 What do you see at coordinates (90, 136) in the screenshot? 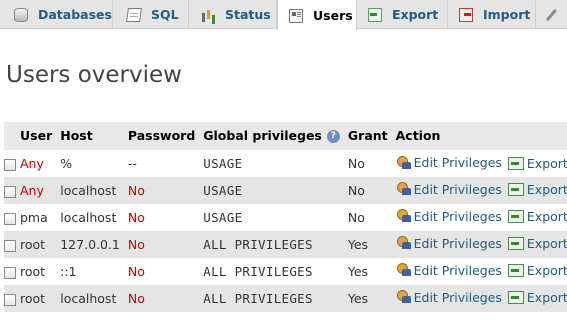
I see `header-host: Host` at bounding box center [90, 136].